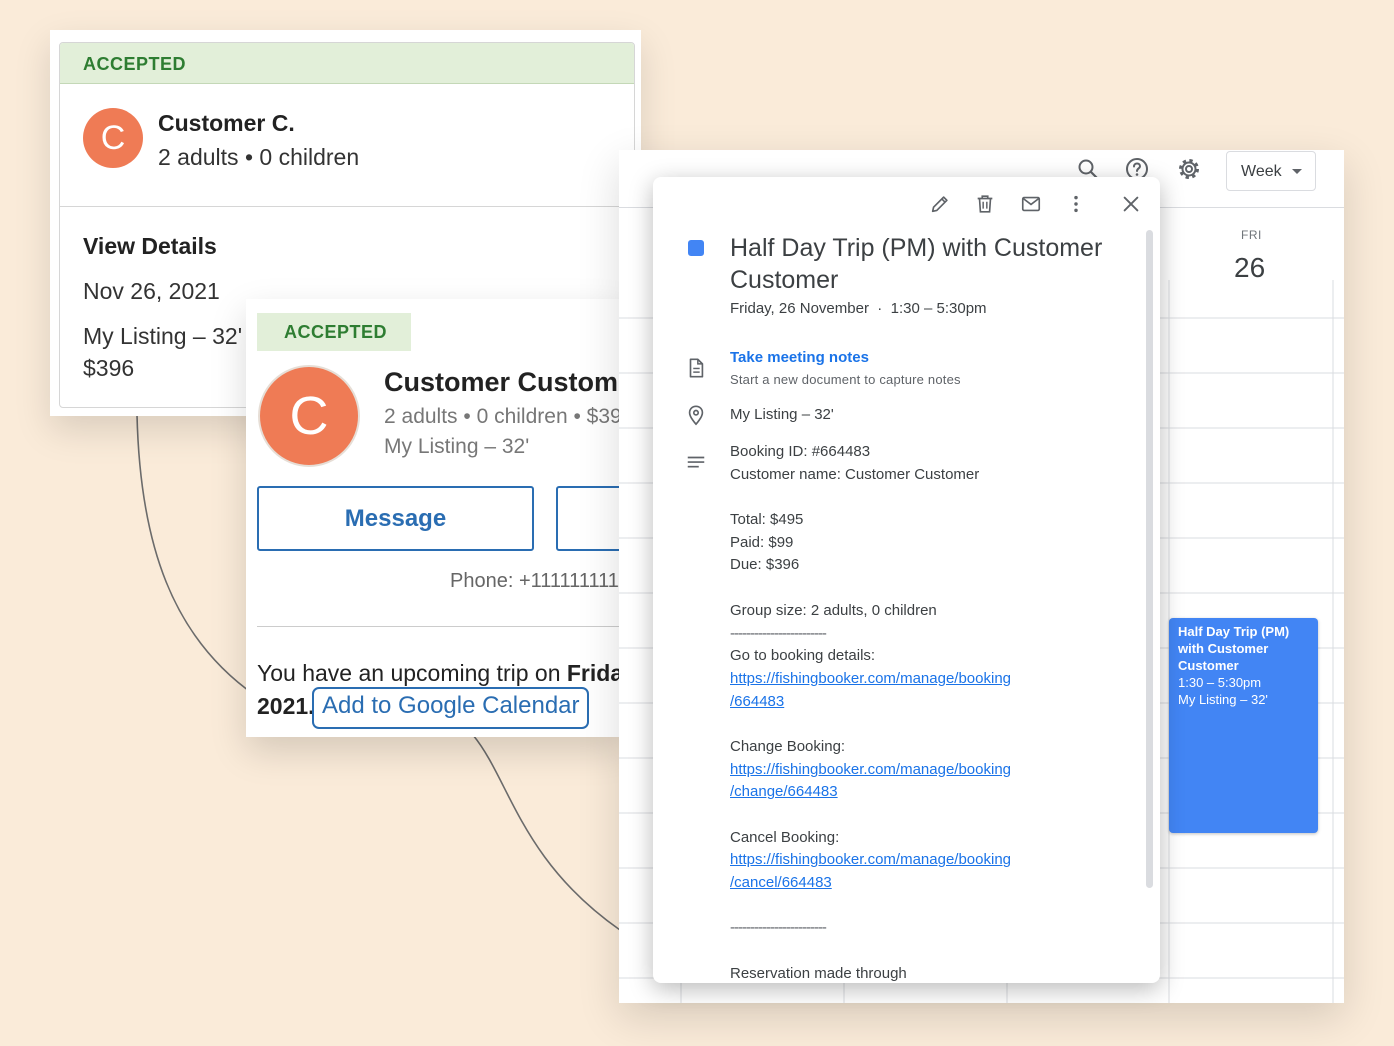 The height and width of the screenshot is (1046, 1394). What do you see at coordinates (833, 610) in the screenshot?
I see `group-size: Group size: 2 adults, 0 children` at bounding box center [833, 610].